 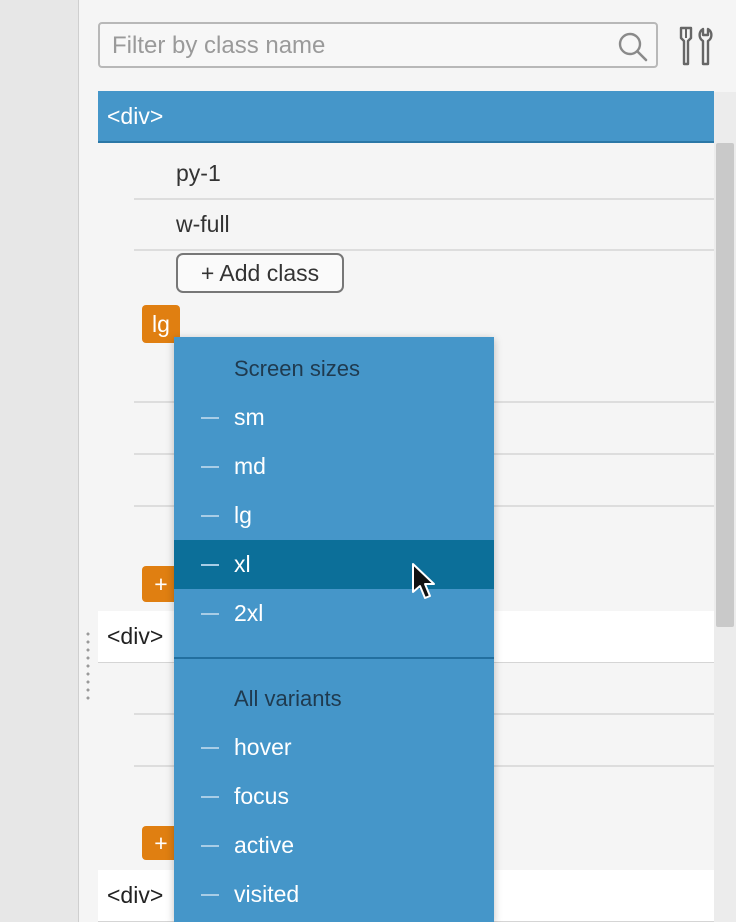 I want to click on menu-item-sm: sm, so click(x=334, y=417).